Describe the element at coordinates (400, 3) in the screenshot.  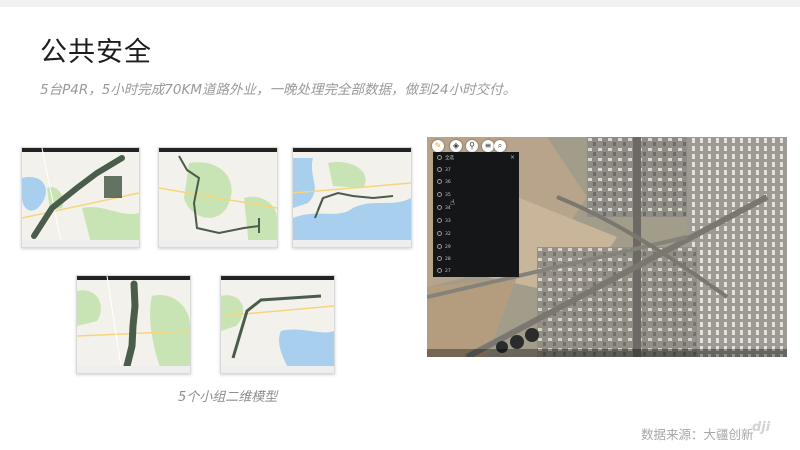
I see `top-accent-bar` at that location.